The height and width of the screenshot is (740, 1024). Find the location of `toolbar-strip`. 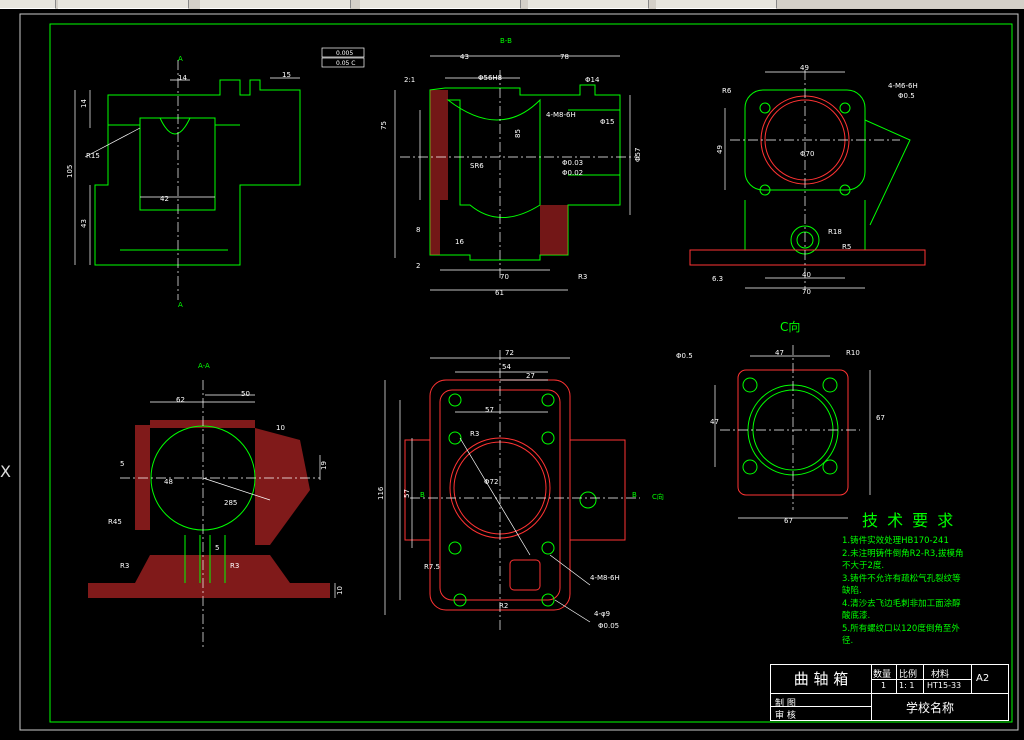

toolbar-strip is located at coordinates (512, 4).